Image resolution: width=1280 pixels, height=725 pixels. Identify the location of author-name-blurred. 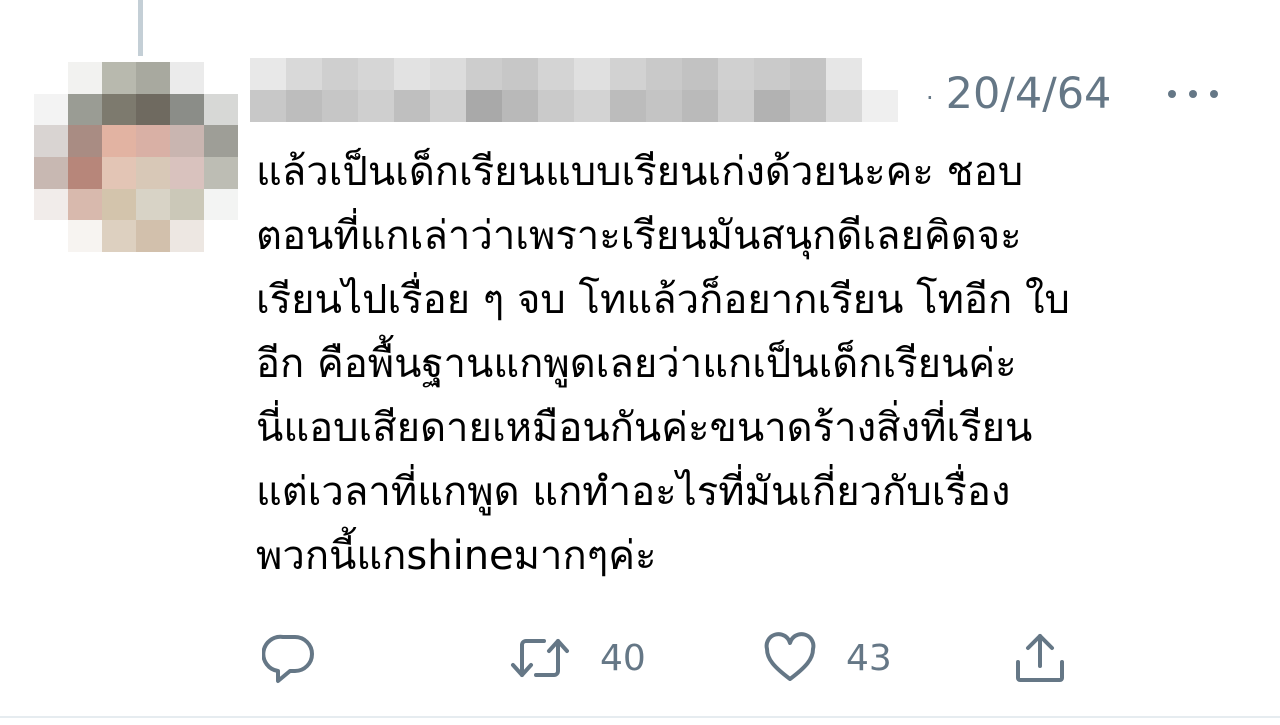
(574, 90).